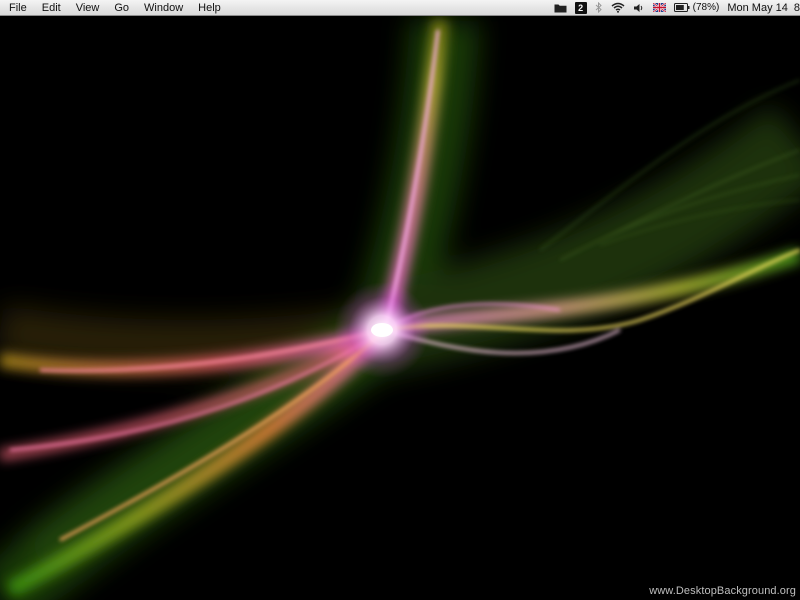  I want to click on menu-view: View, so click(88, 8).